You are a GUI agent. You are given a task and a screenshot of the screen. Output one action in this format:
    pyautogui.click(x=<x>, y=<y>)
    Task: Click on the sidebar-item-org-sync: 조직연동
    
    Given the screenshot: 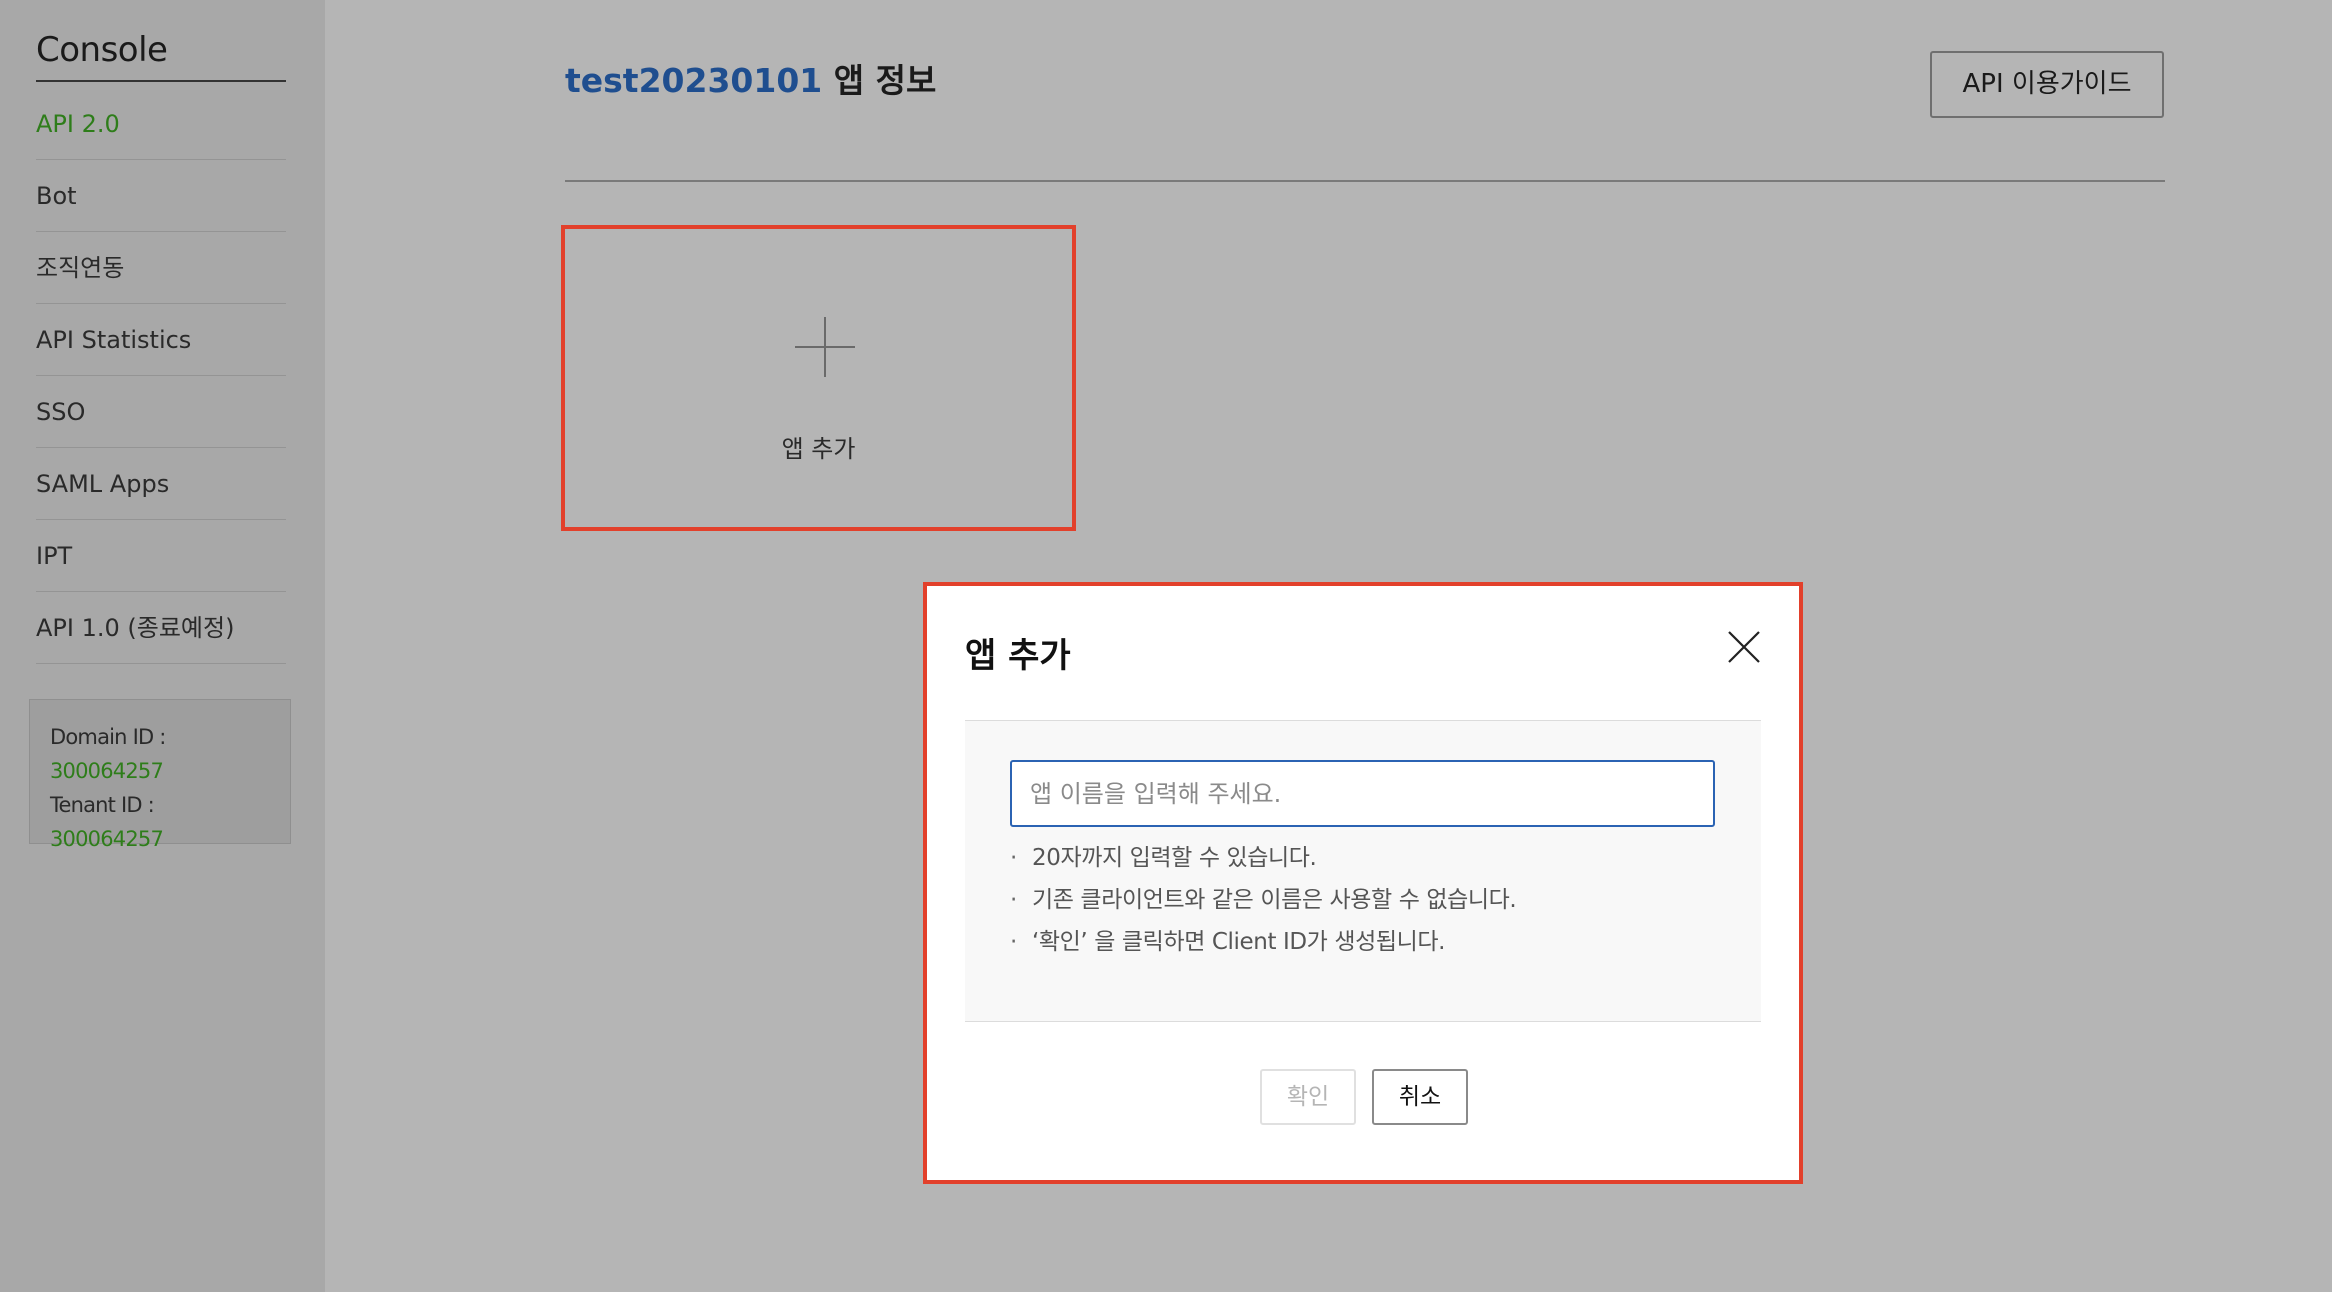 What is the action you would take?
    pyautogui.click(x=161, y=268)
    